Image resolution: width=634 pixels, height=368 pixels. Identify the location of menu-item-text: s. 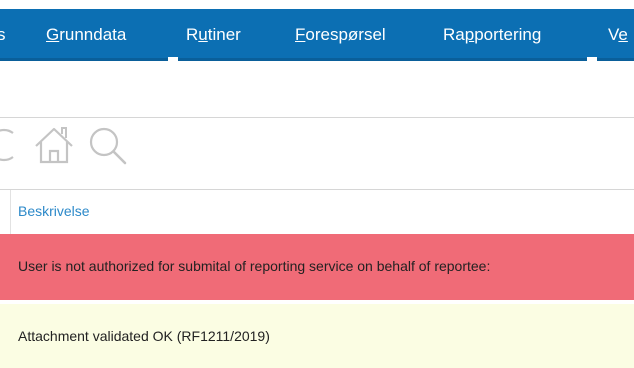
(3, 34).